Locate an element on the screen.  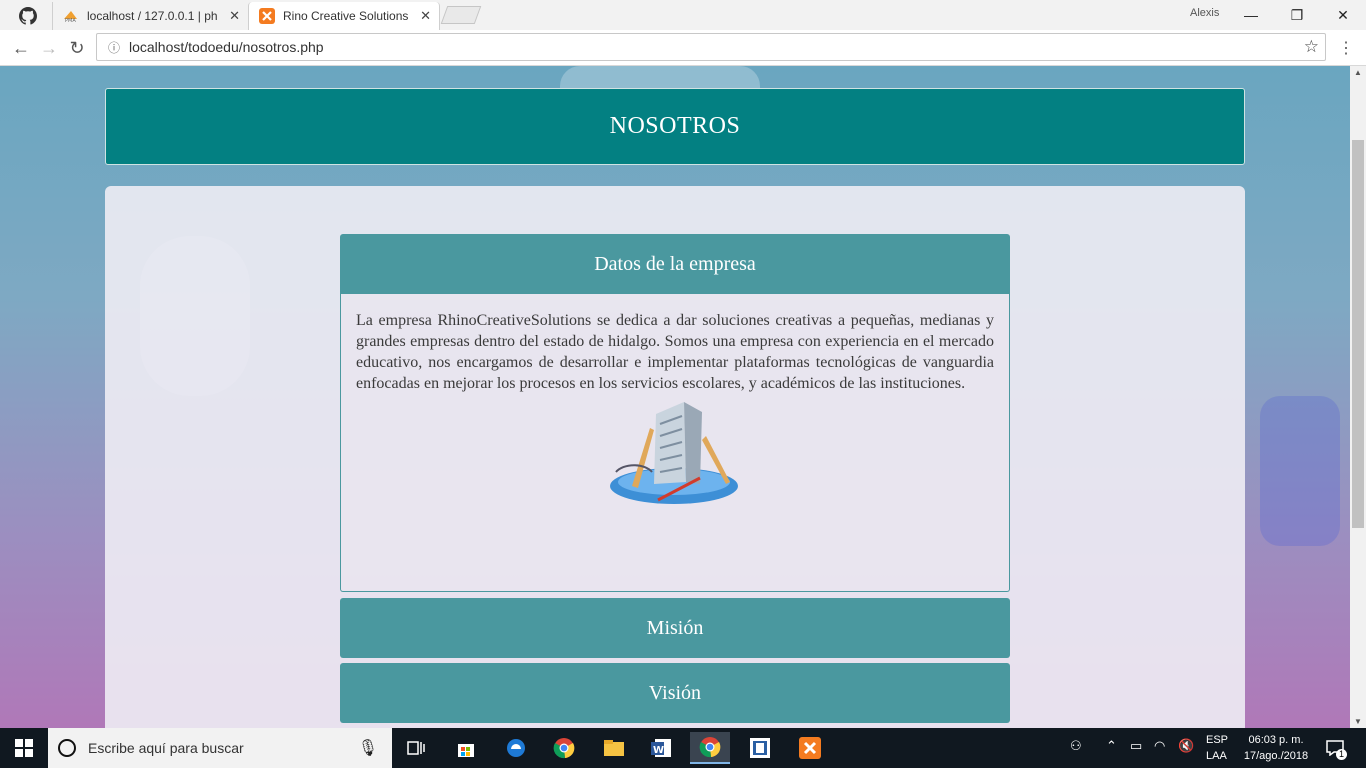
task-view-icon is located at coordinates (416, 748).